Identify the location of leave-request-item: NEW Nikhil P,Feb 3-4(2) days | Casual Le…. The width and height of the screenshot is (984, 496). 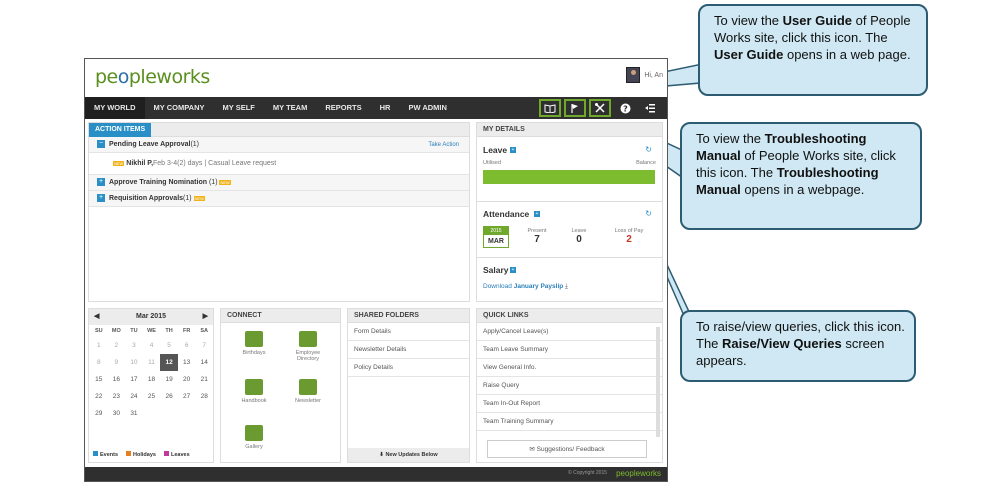
(279, 164).